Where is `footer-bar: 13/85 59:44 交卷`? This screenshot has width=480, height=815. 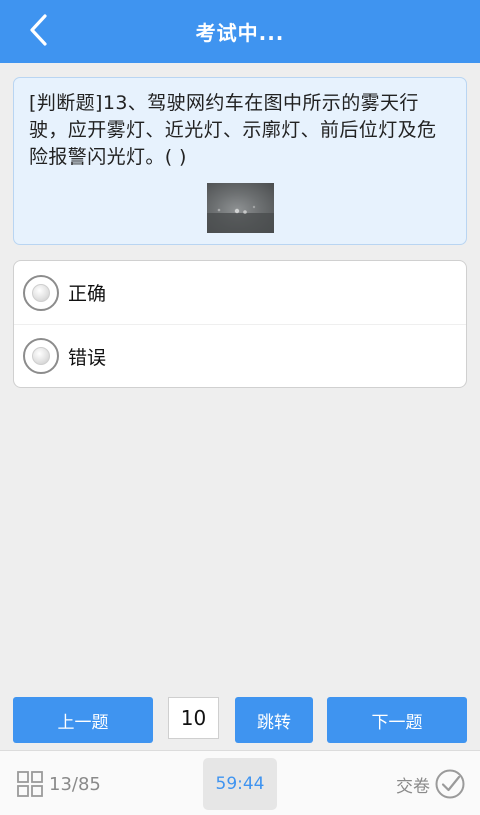
footer-bar: 13/85 59:44 交卷 is located at coordinates (240, 782).